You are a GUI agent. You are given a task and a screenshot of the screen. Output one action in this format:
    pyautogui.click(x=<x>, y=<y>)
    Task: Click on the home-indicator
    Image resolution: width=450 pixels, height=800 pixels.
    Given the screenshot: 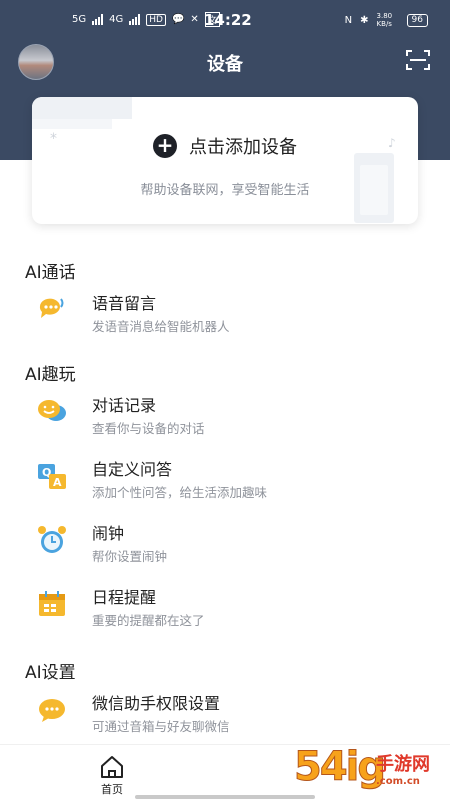 What is the action you would take?
    pyautogui.click(x=225, y=797)
    